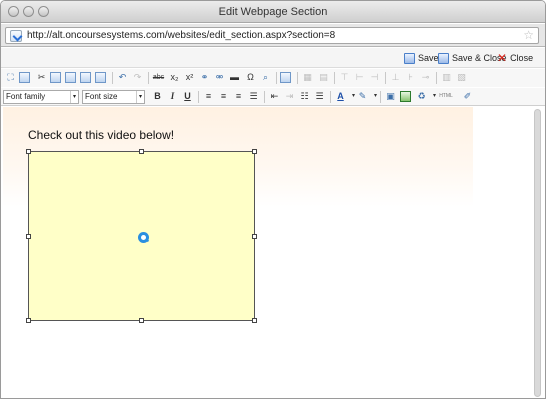 The image size is (546, 399). Describe the element at coordinates (273, 58) in the screenshot. I see `action-bar: Save Save & Close ✕ Close` at that location.